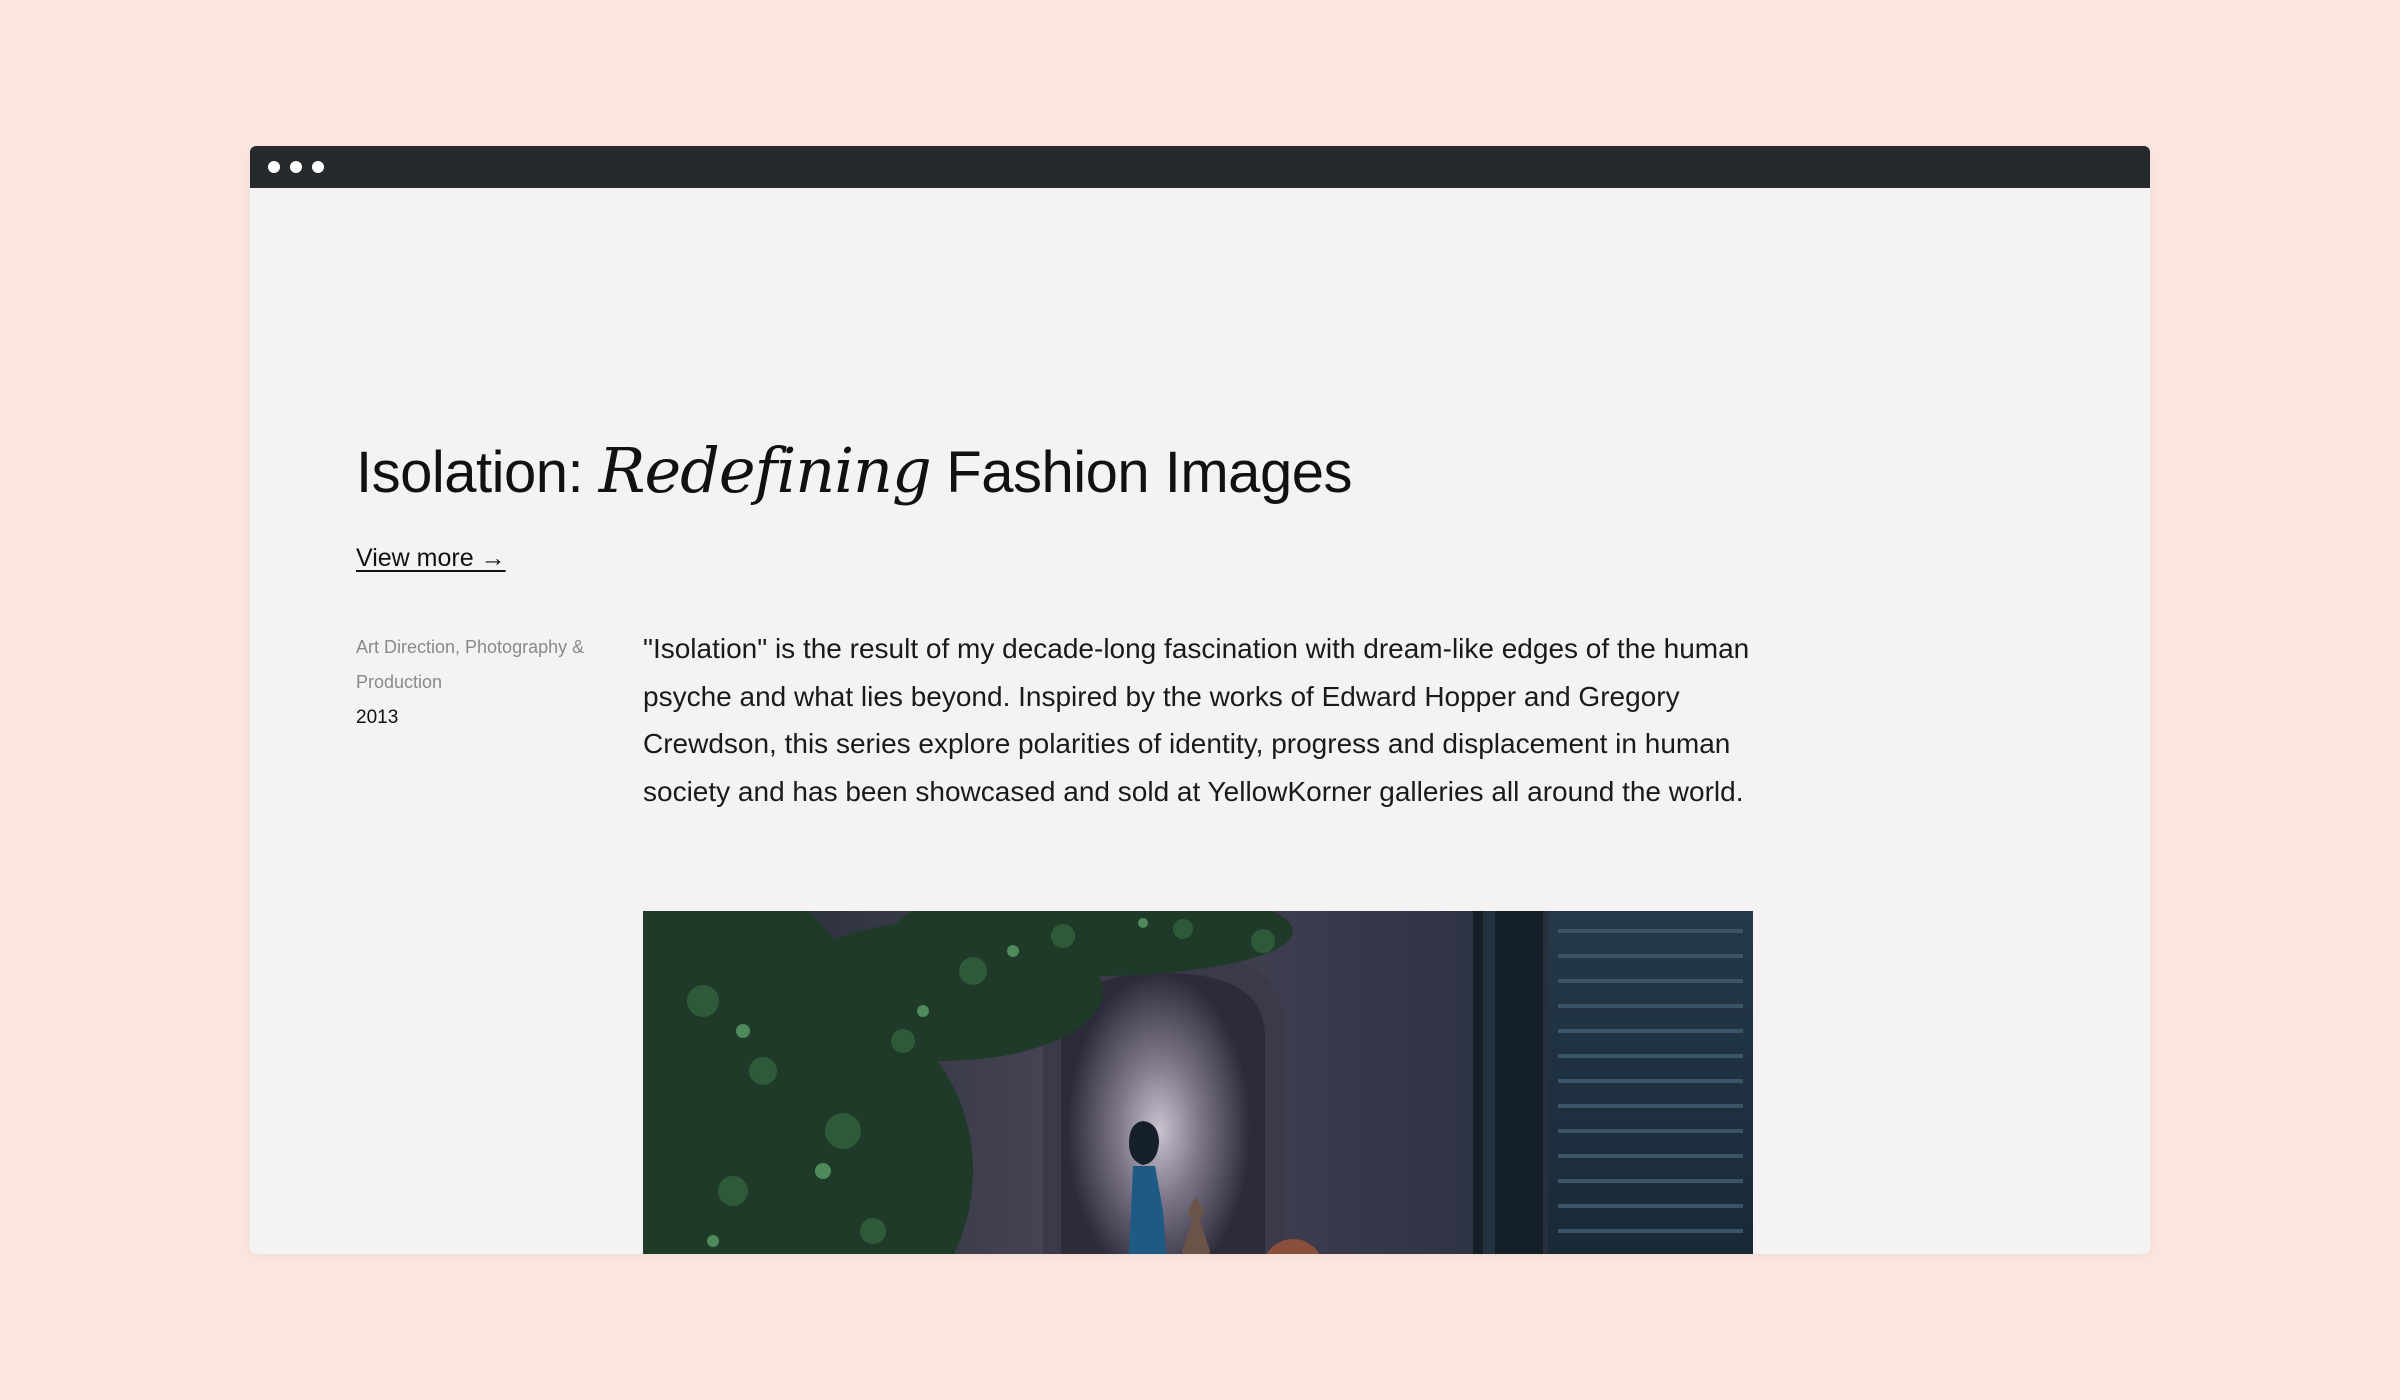 The width and height of the screenshot is (2400, 1400). I want to click on project-year: 2013, so click(377, 717).